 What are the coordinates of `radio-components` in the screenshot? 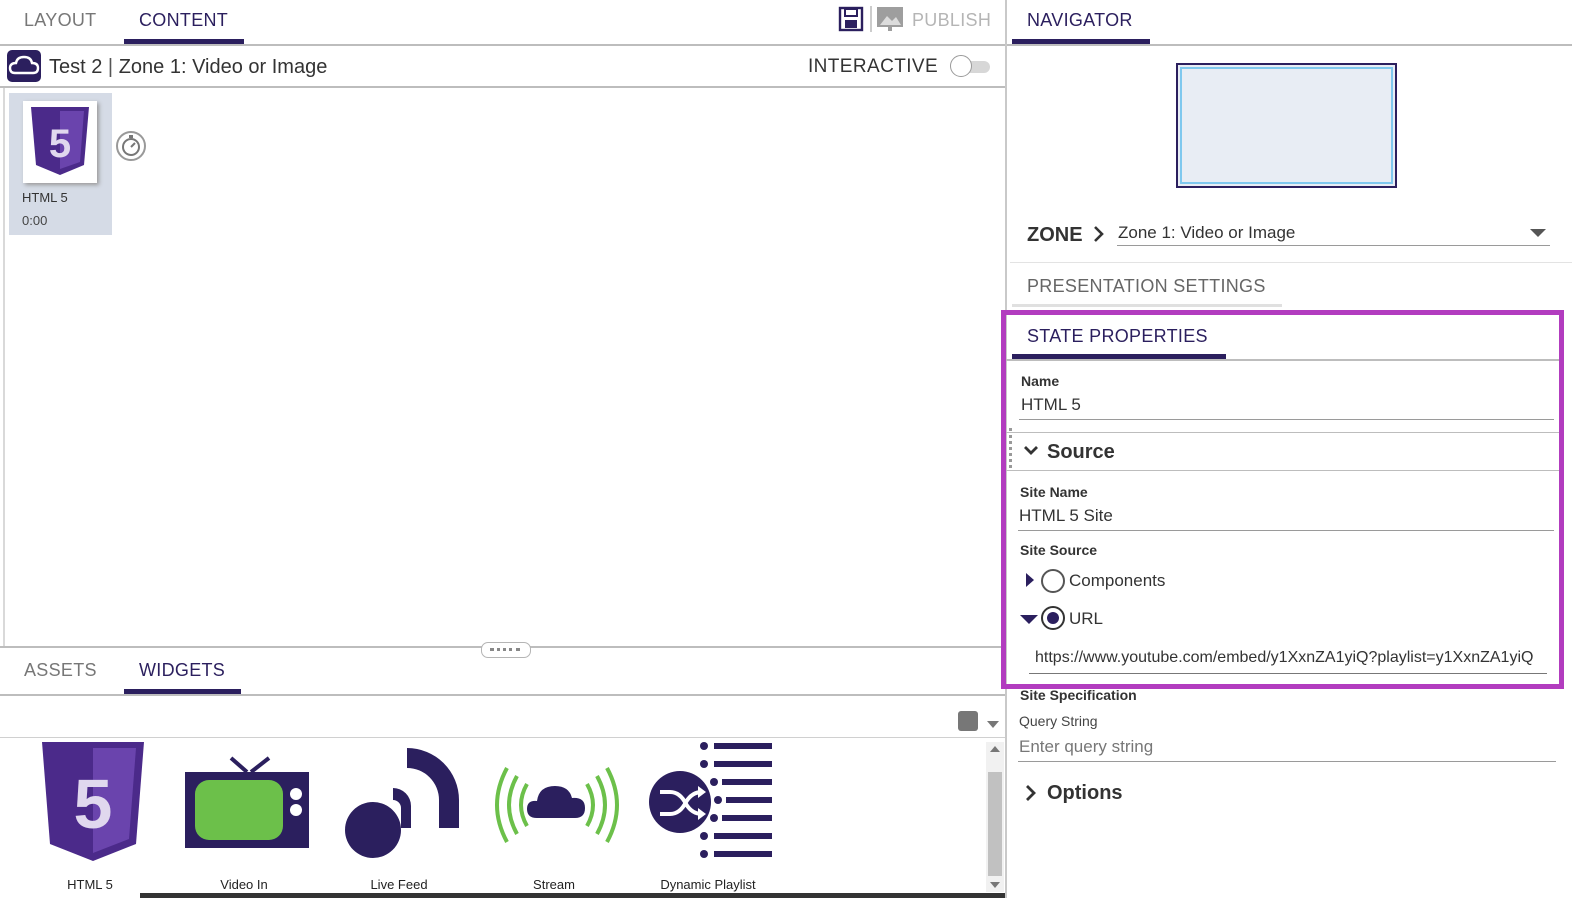 It's located at (1053, 581).